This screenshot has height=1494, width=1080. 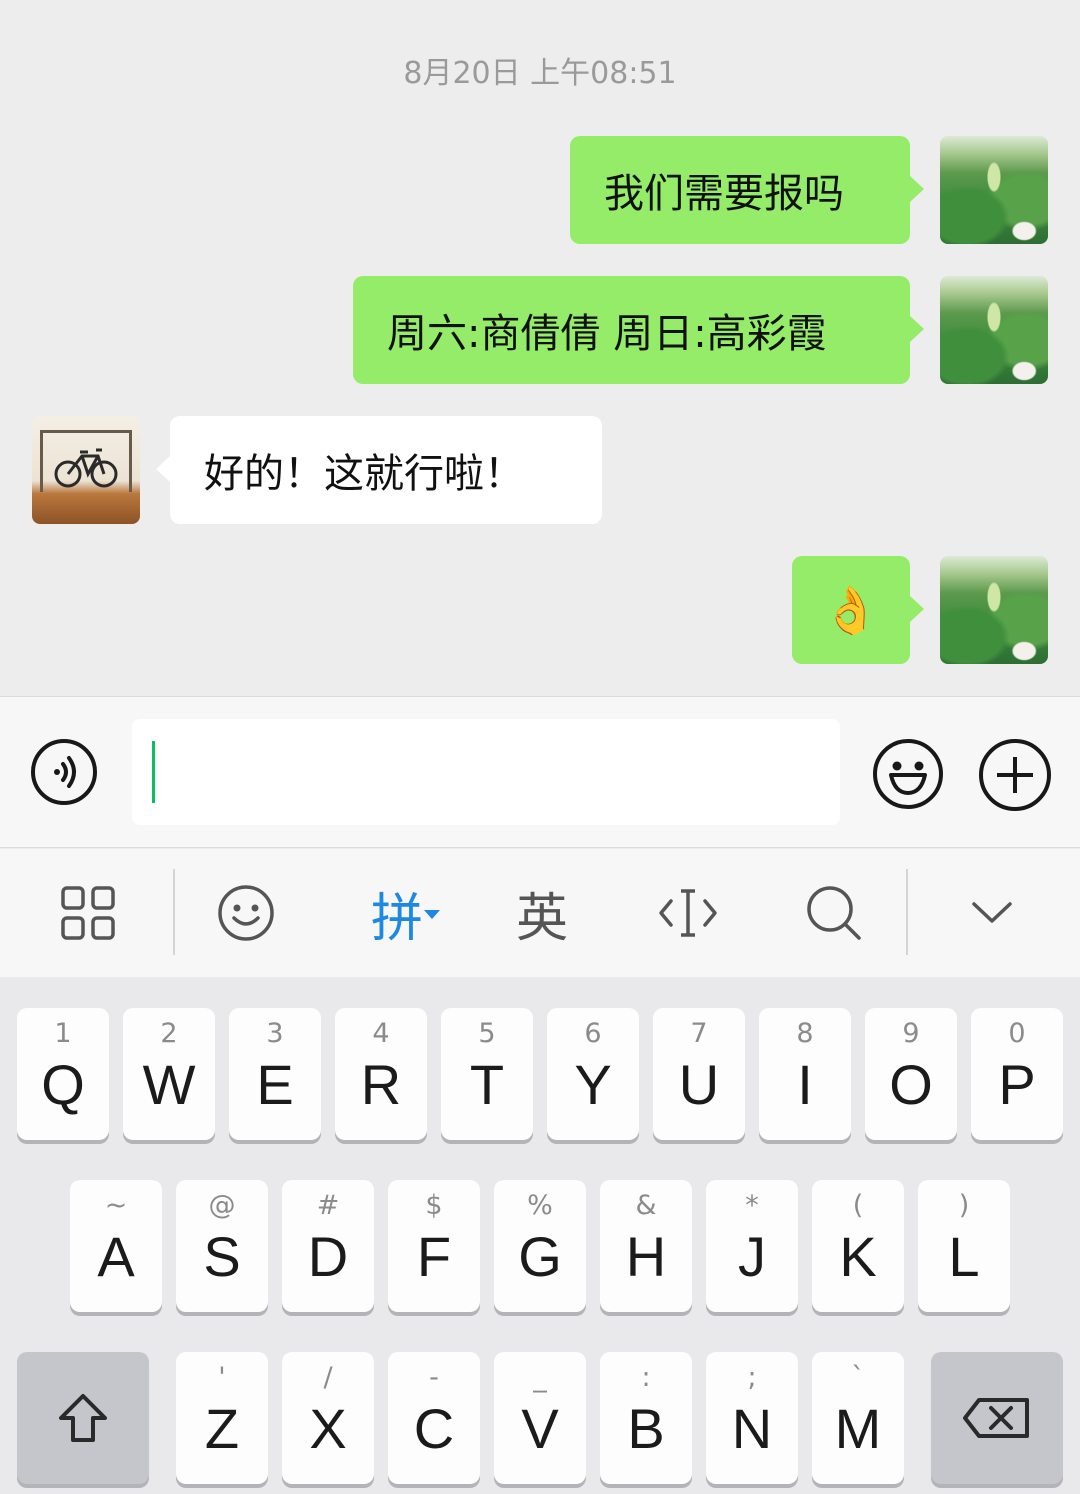 I want to click on key-z: ' Z, so click(x=222, y=1418).